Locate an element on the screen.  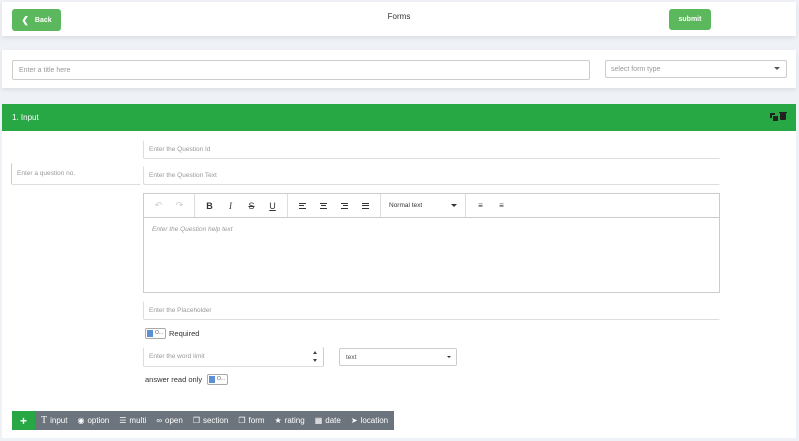
input-type-value: text is located at coordinates (351, 357).